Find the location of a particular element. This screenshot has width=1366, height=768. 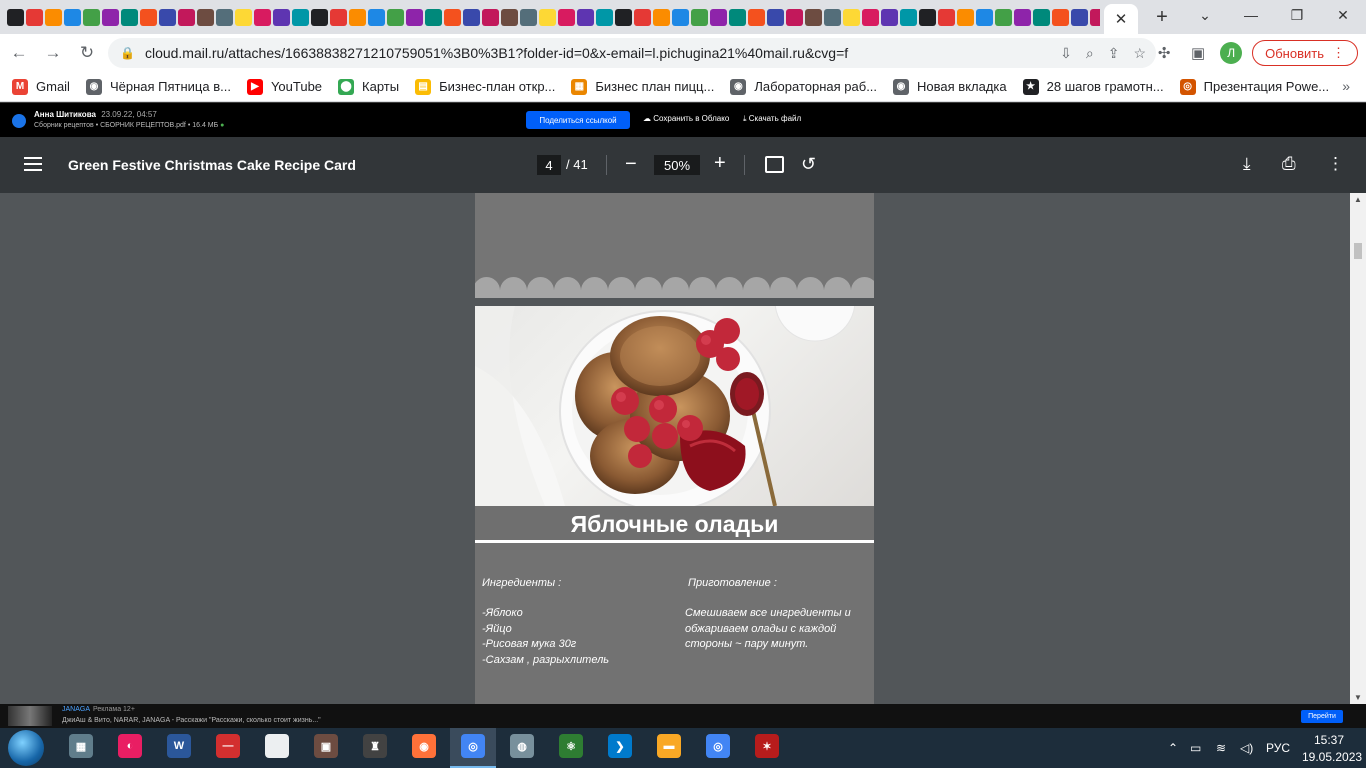

share-link-button: Поделиться ссылкой is located at coordinates (578, 120).